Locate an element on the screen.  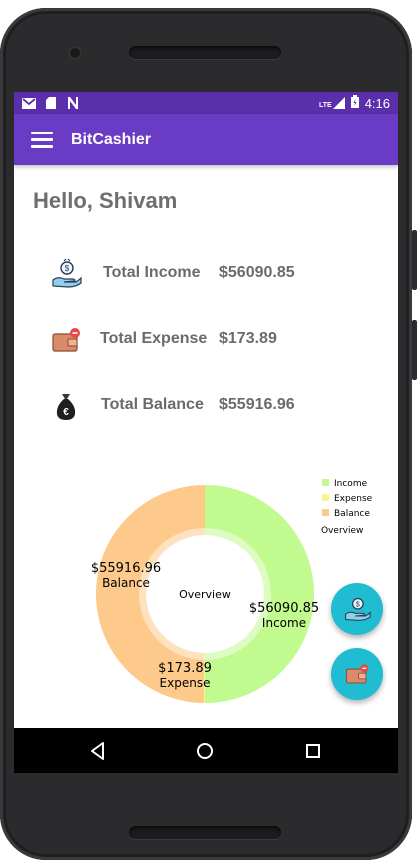
expense-label: Total Expense is located at coordinates (154, 338).